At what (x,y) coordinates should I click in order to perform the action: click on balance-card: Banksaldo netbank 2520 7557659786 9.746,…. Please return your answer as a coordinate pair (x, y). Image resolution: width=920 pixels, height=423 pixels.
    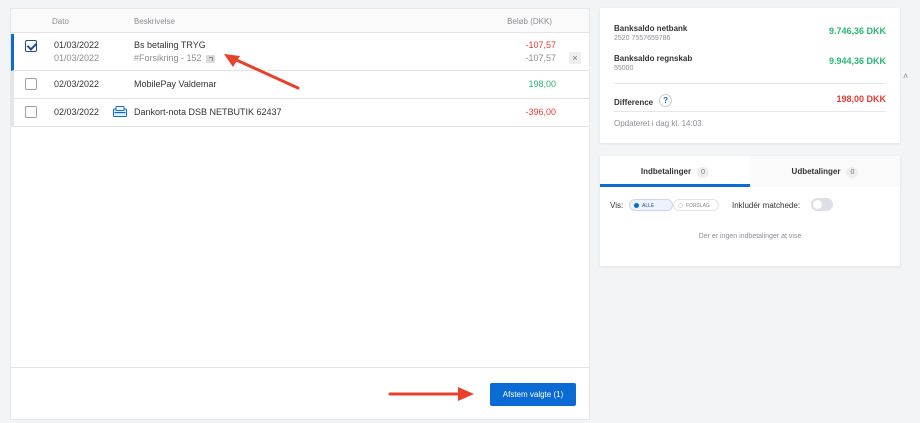
    Looking at the image, I should click on (750, 75).